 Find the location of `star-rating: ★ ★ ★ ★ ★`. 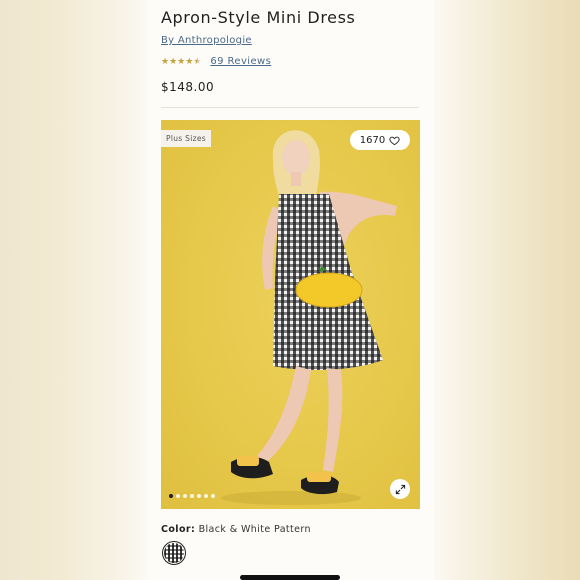

star-rating: ★ ★ ★ ★ ★ is located at coordinates (181, 62).